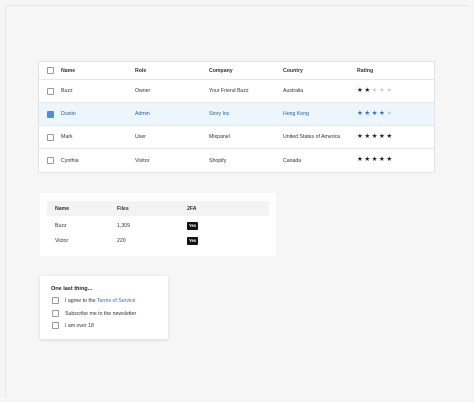  Describe the element at coordinates (172, 71) in the screenshot. I see `column-header-role: Role` at that location.